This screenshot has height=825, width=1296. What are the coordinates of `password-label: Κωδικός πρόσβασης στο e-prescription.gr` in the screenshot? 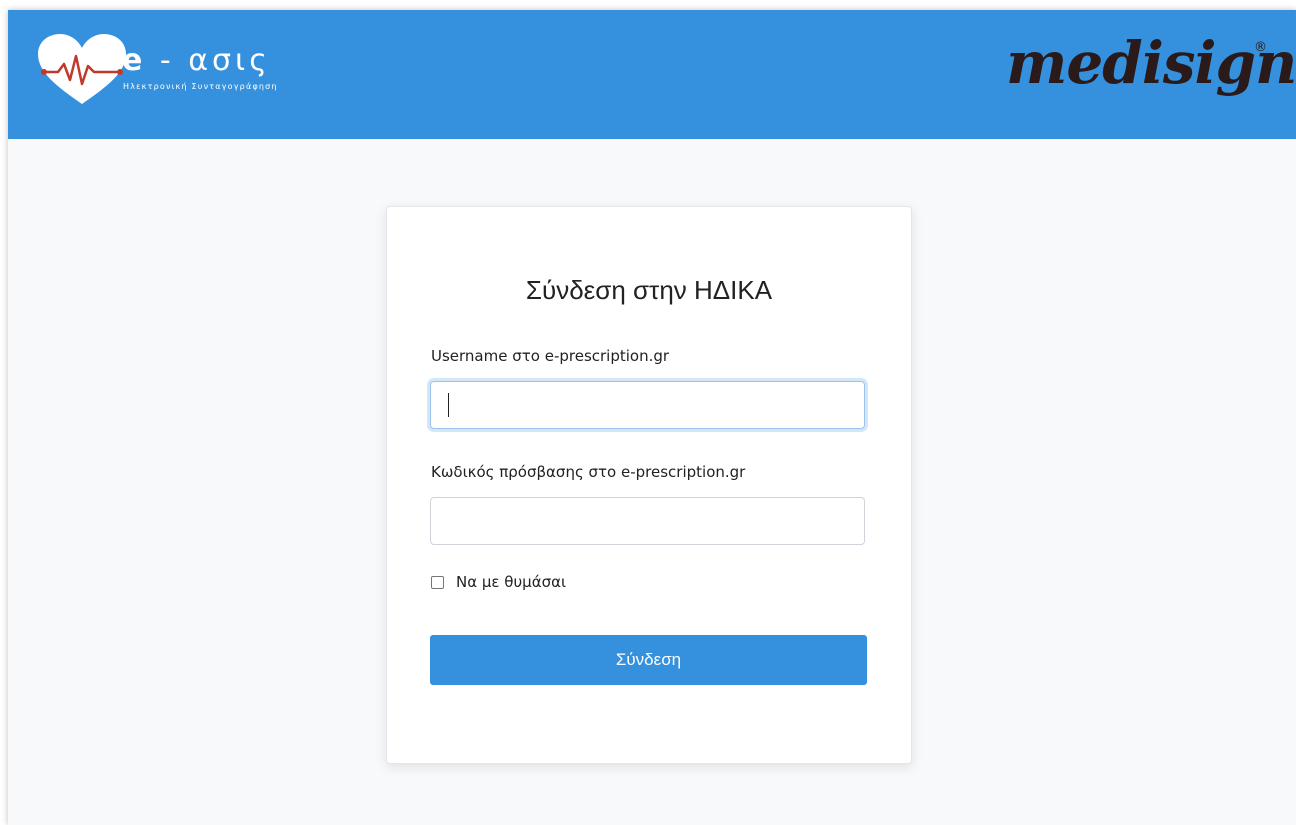 It's located at (588, 472).